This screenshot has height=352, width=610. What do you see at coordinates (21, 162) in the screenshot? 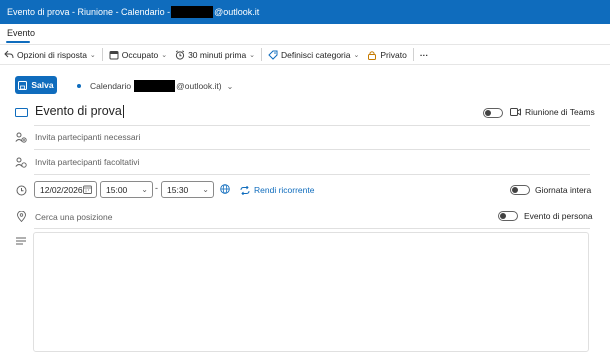
I see `people-optional-icon` at bounding box center [21, 162].